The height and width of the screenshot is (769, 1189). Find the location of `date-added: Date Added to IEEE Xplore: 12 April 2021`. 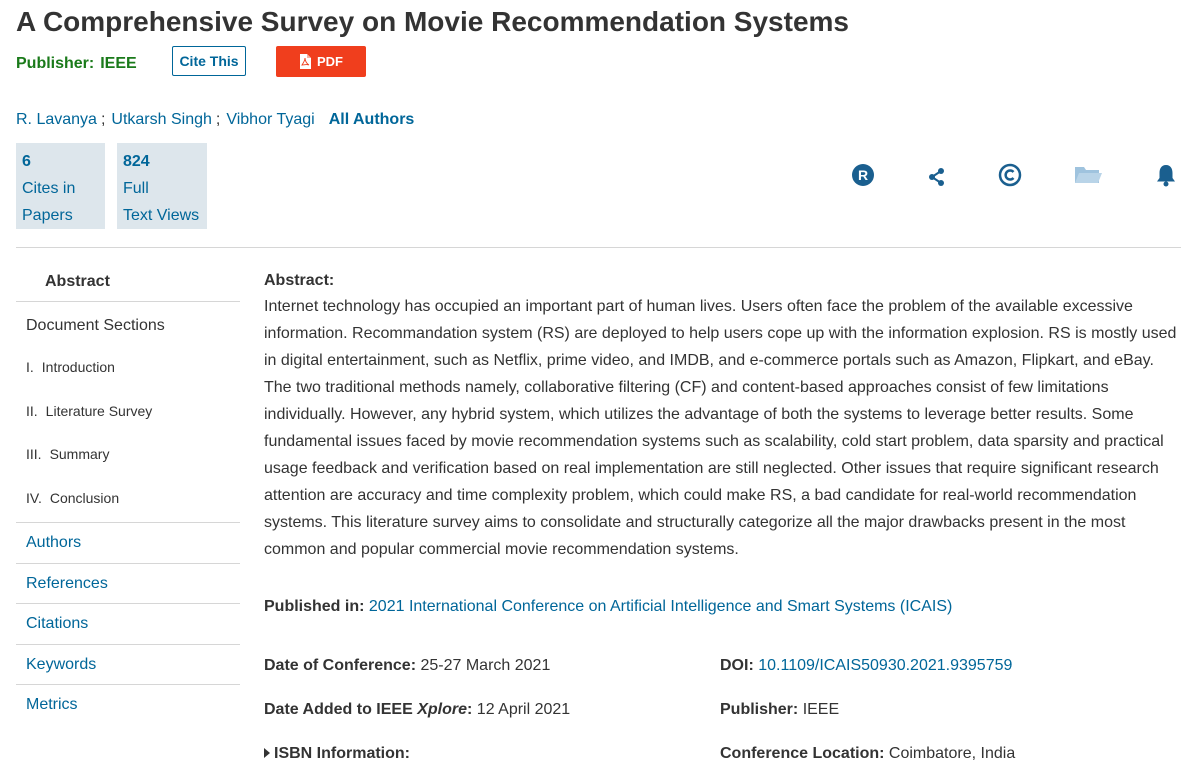

date-added: Date Added to IEEE Xplore: 12 April 2021 is located at coordinates (417, 710).